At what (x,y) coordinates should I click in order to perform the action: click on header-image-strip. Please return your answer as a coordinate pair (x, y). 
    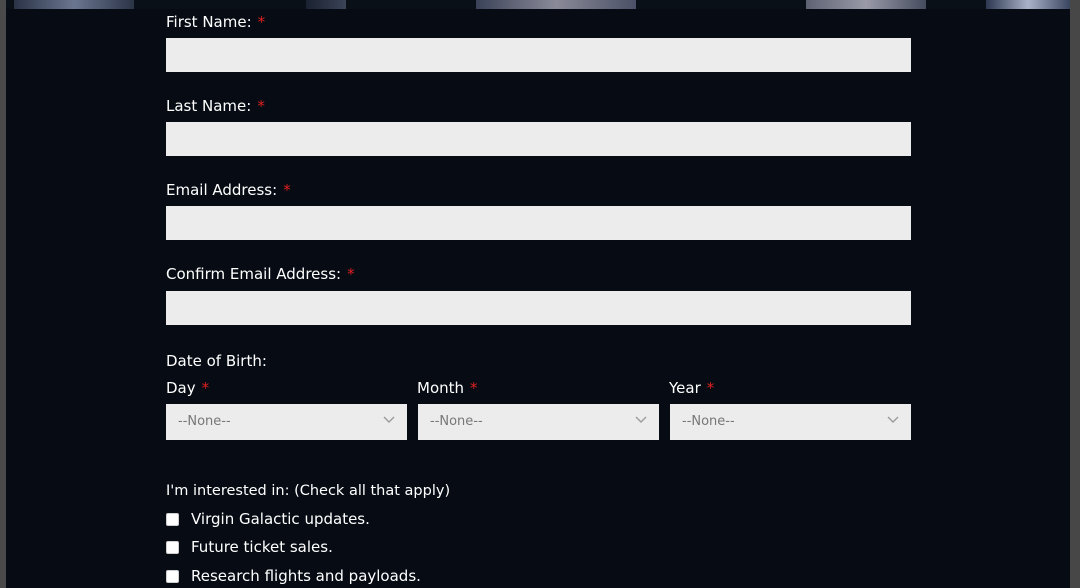
    Looking at the image, I should click on (538, 4).